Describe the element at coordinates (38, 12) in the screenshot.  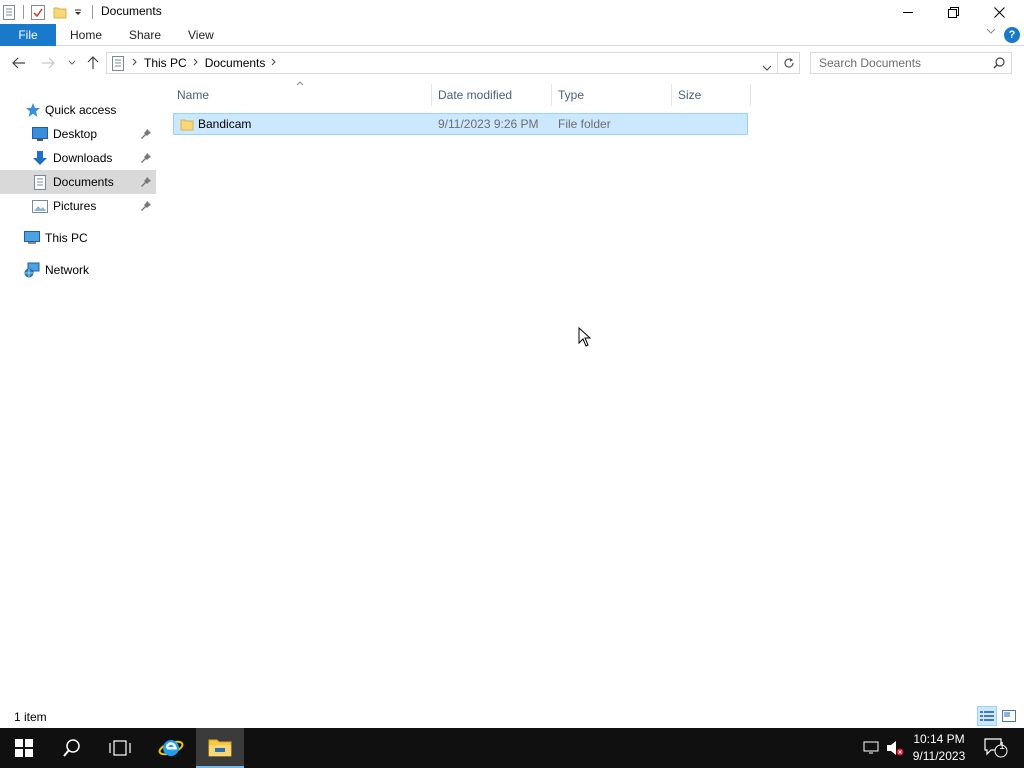
I see `properties-icon` at that location.